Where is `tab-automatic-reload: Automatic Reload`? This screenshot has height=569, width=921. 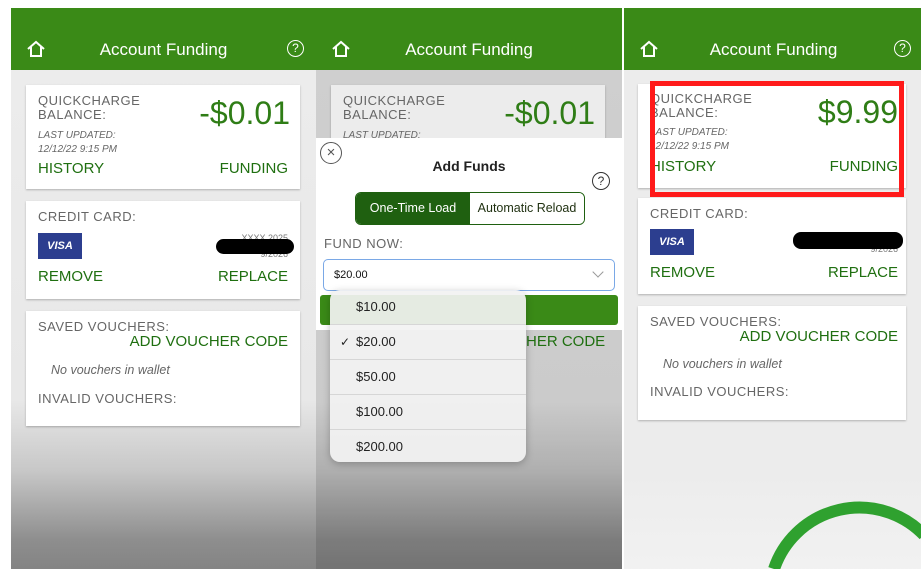 tab-automatic-reload: Automatic Reload is located at coordinates (527, 208).